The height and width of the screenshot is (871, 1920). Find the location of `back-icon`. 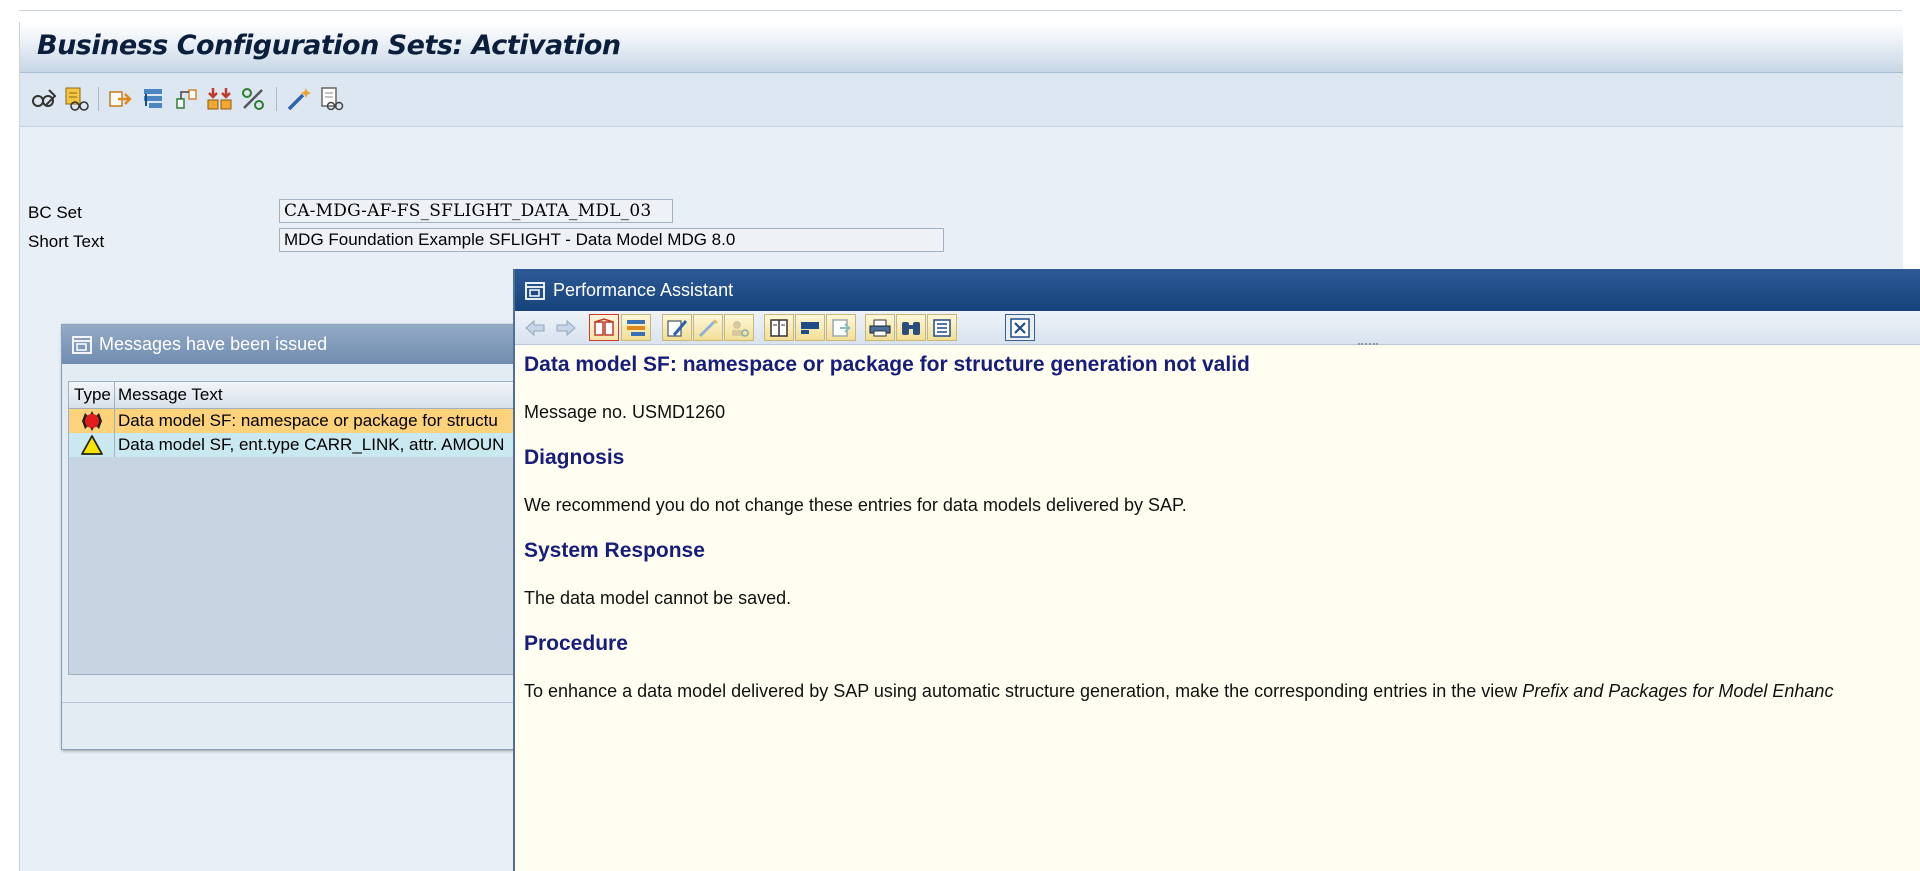

back-icon is located at coordinates (535, 327).